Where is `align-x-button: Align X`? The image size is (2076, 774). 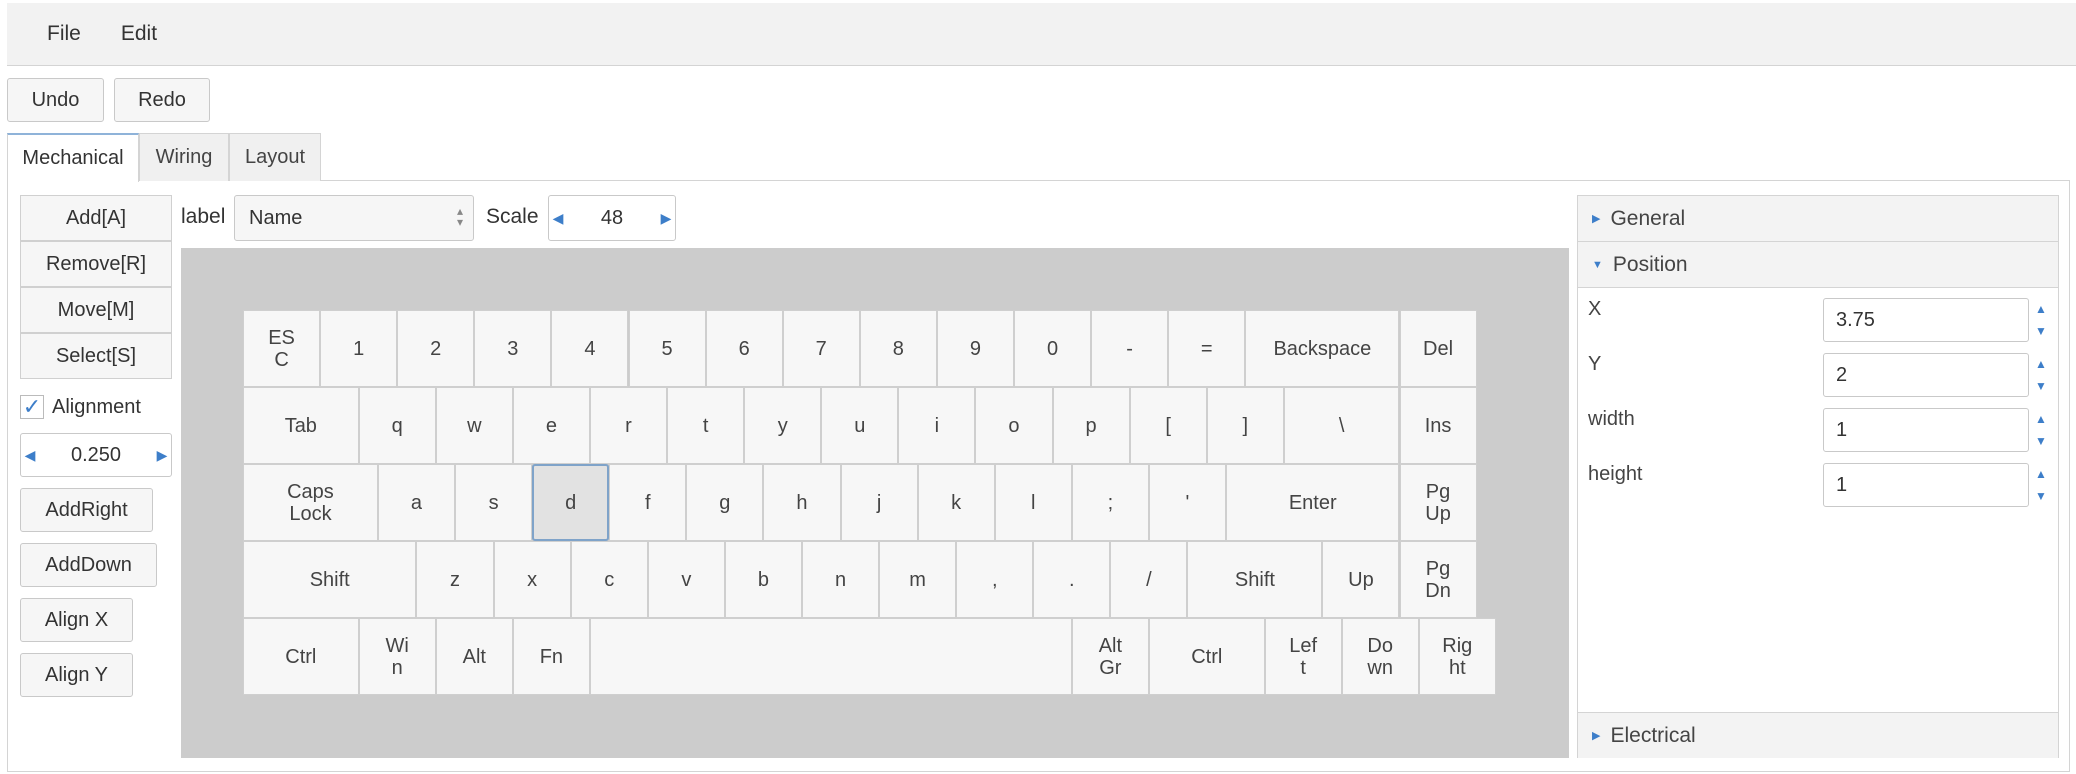 align-x-button: Align X is located at coordinates (76, 620).